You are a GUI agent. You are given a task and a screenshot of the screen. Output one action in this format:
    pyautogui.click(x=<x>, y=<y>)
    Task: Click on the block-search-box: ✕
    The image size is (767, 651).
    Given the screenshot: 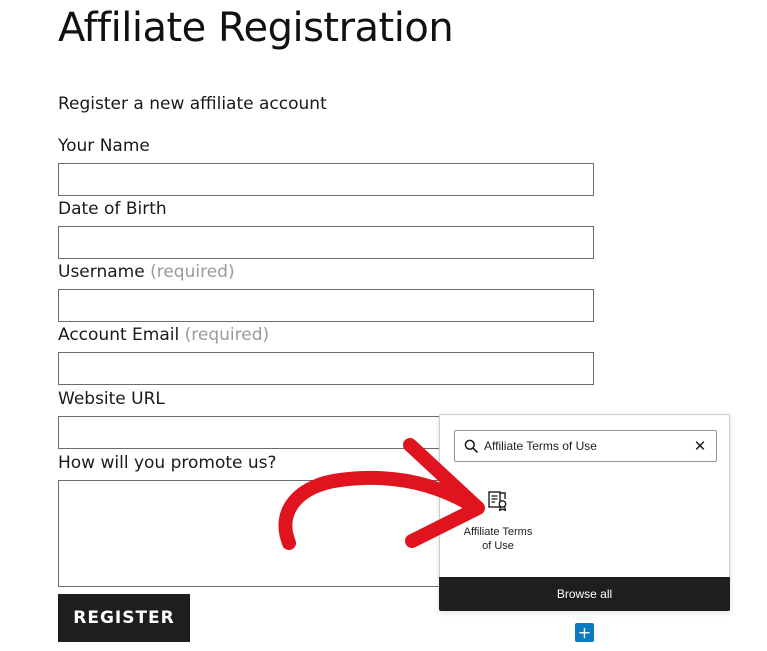 What is the action you would take?
    pyautogui.click(x=585, y=446)
    